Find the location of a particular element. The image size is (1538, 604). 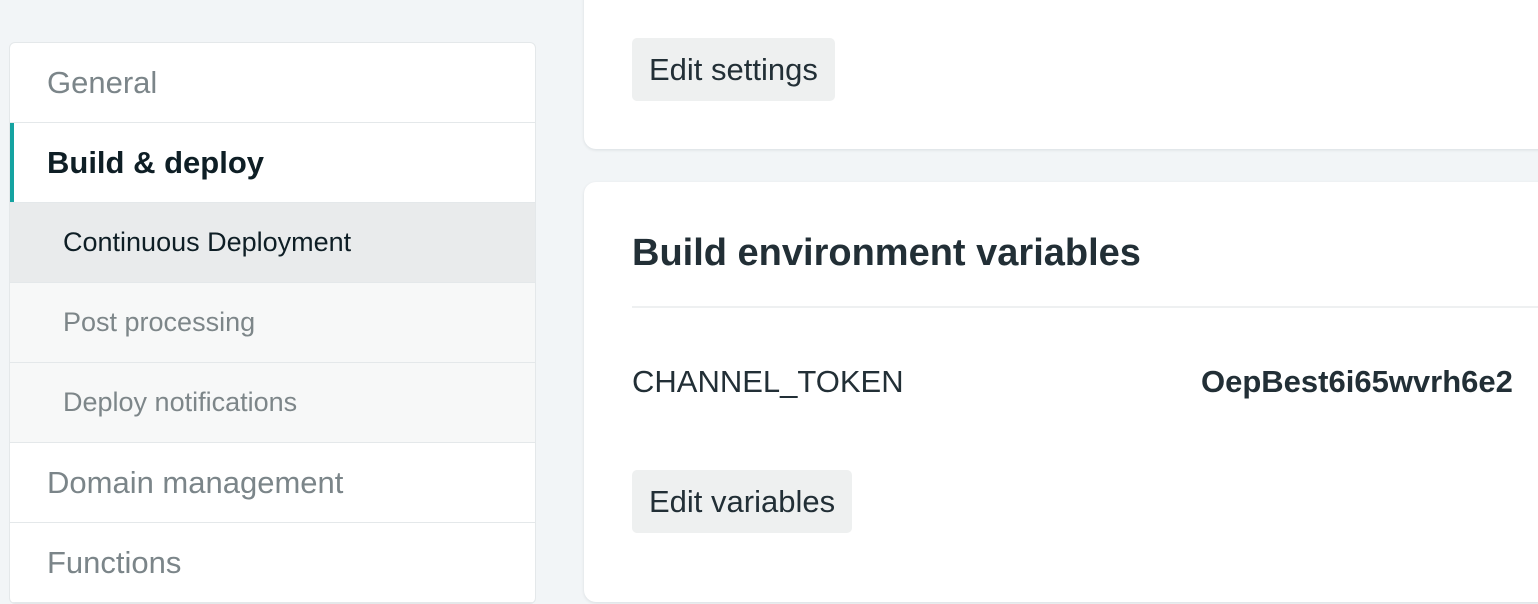

env-variable-row: CHANNEL_TOKEN OepBest6i65wvrh6e2 is located at coordinates (1085, 384).